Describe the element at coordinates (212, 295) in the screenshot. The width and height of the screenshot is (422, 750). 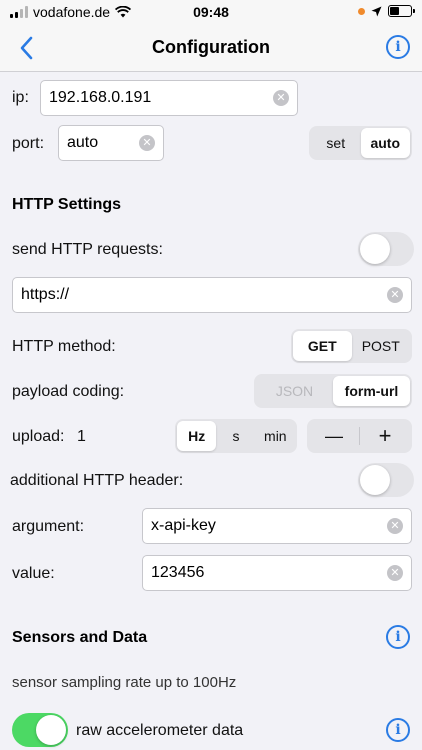
I see `url-field: https:// ✕` at that location.